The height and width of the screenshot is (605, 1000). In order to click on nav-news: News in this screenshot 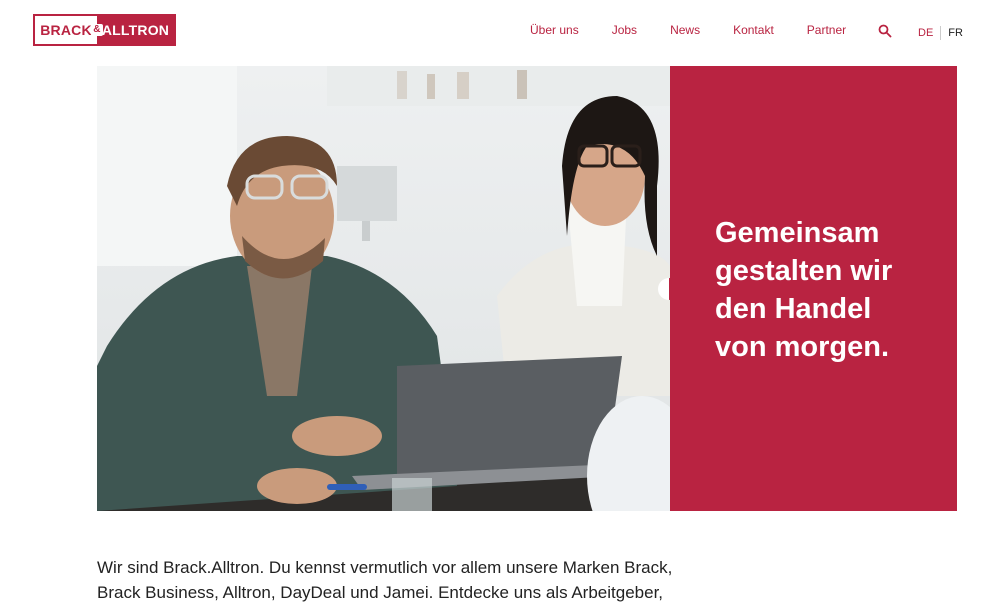, I will do `click(685, 30)`.